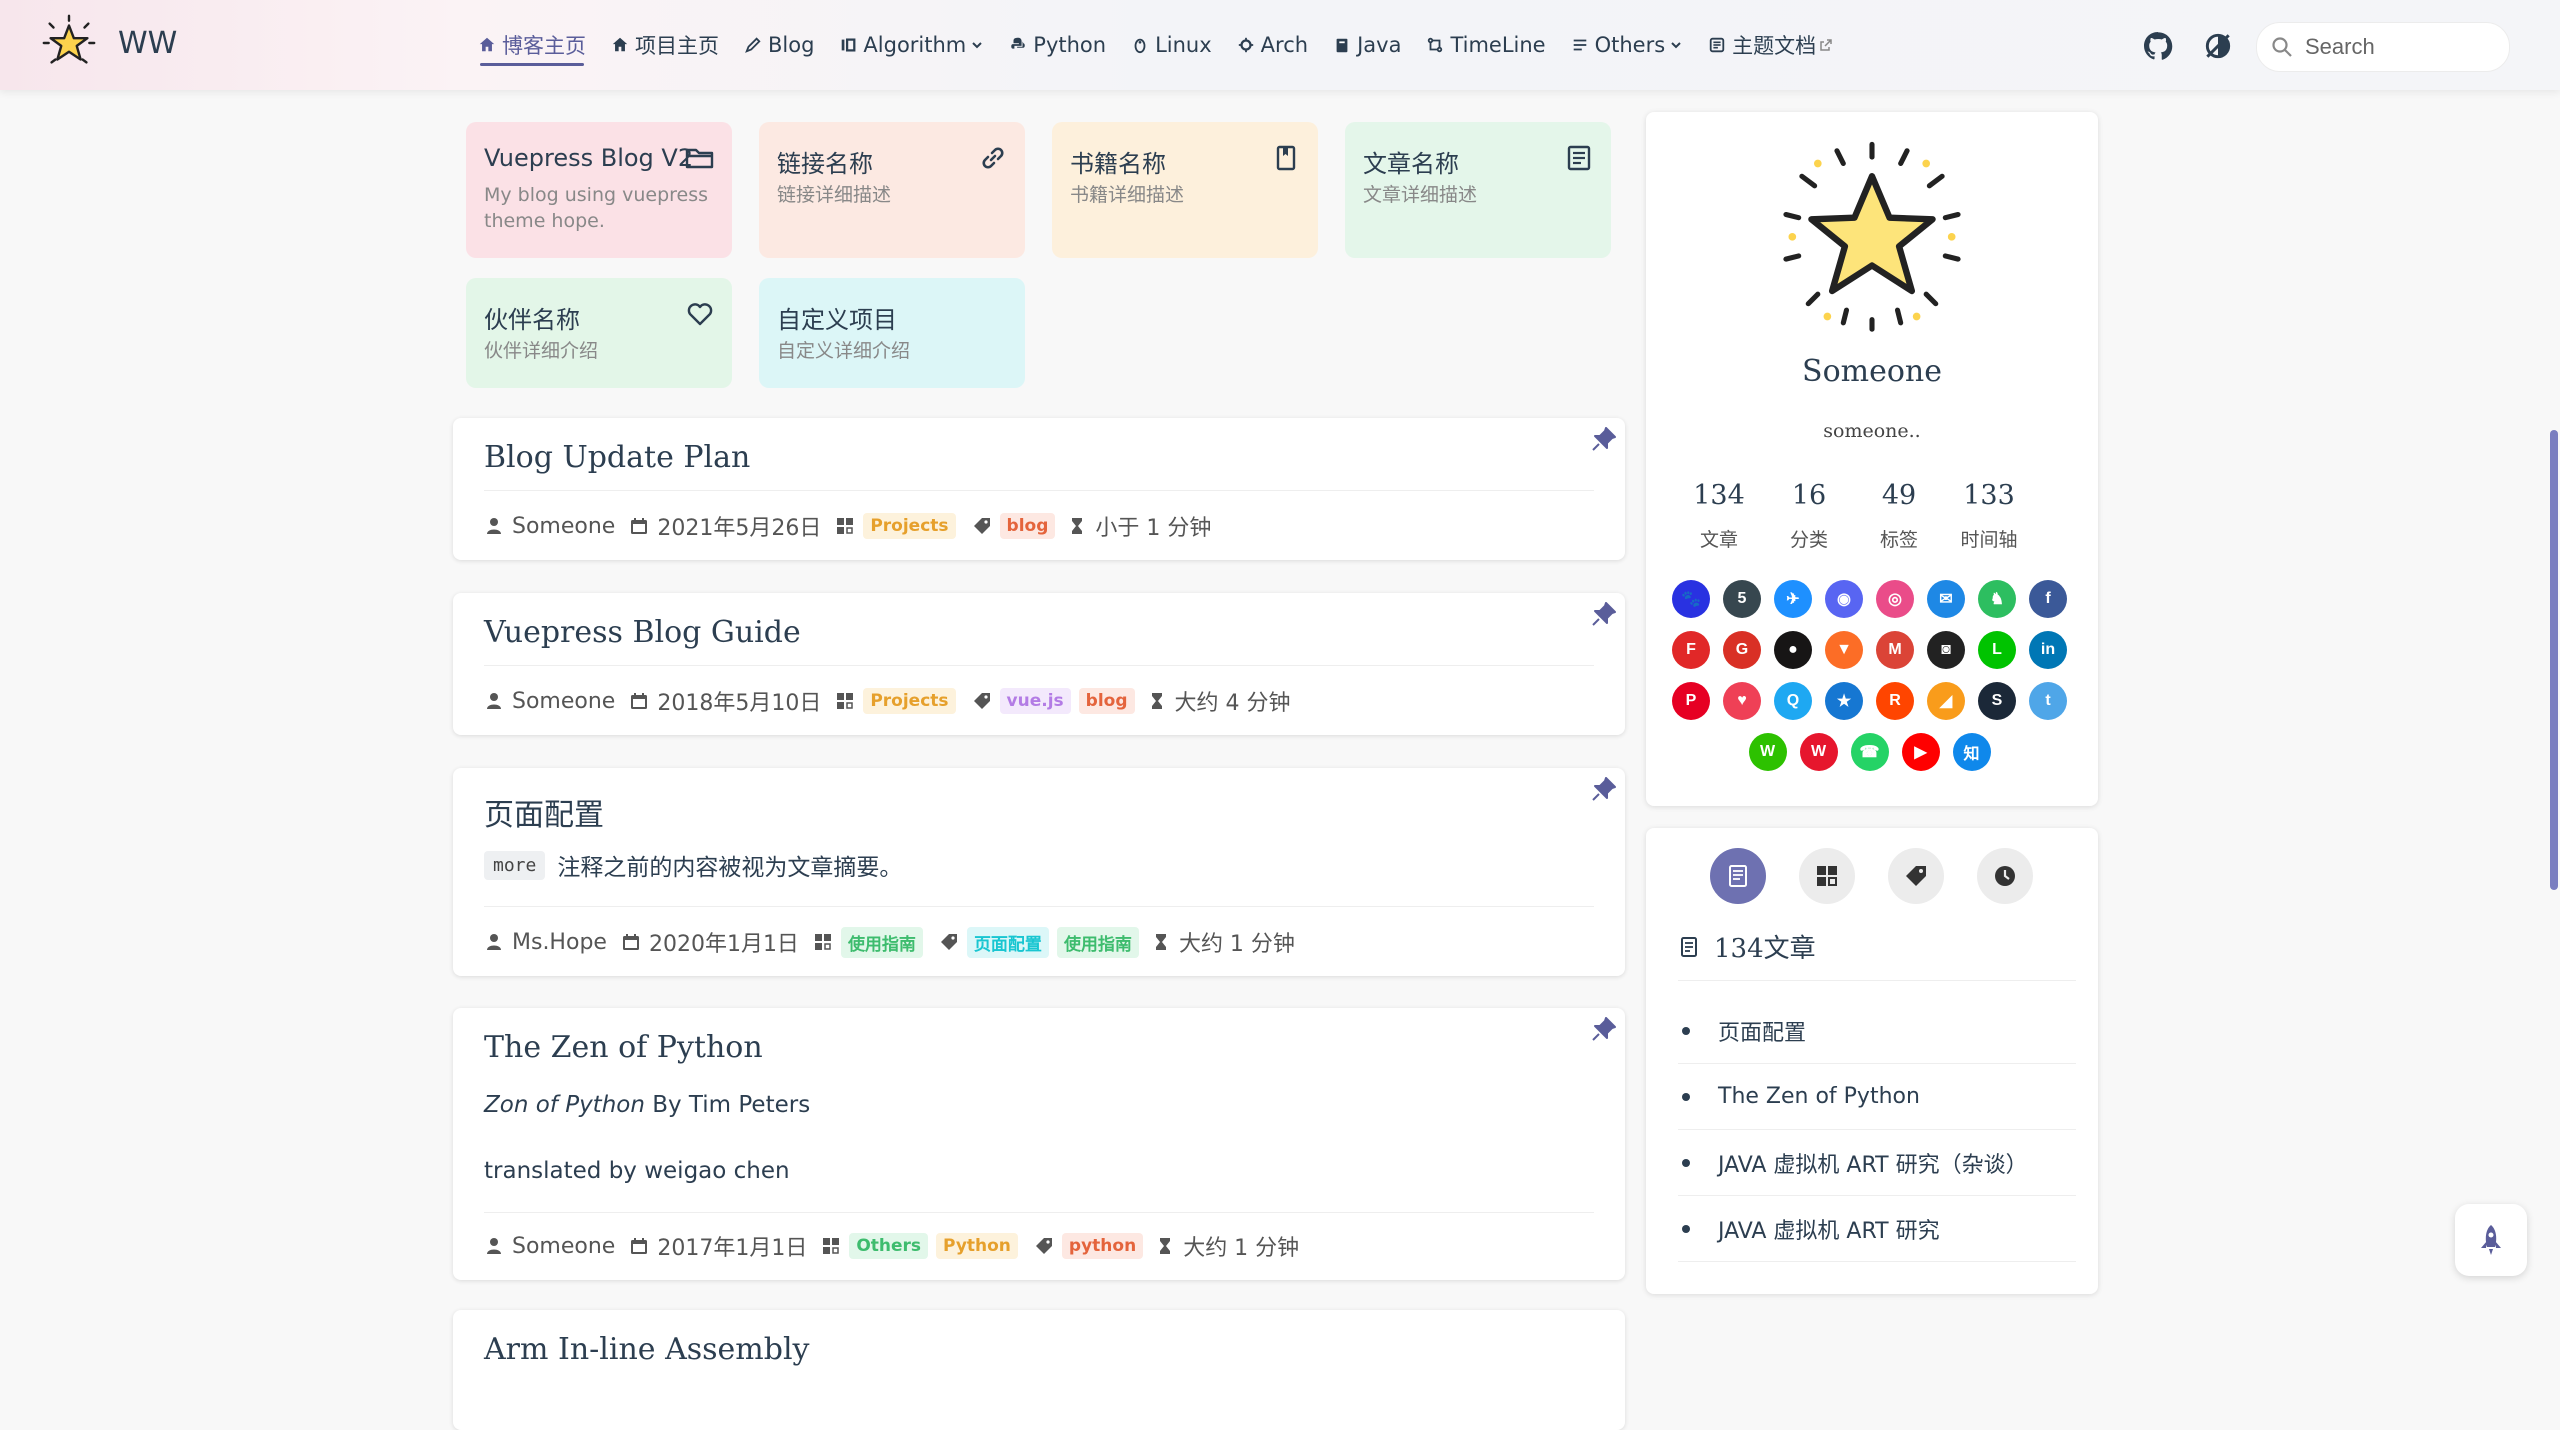 The image size is (2560, 1430). Describe the element at coordinates (1997, 701) in the screenshot. I see `steam-icon: S` at that location.